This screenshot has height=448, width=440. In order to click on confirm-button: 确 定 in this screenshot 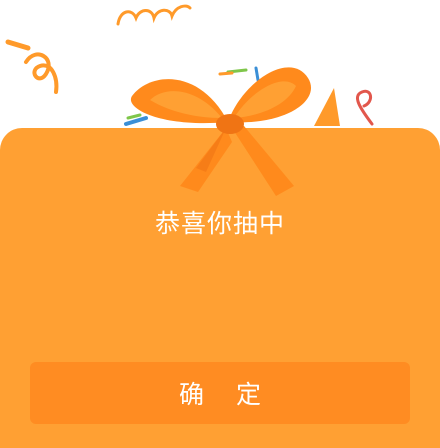, I will do `click(220, 393)`.